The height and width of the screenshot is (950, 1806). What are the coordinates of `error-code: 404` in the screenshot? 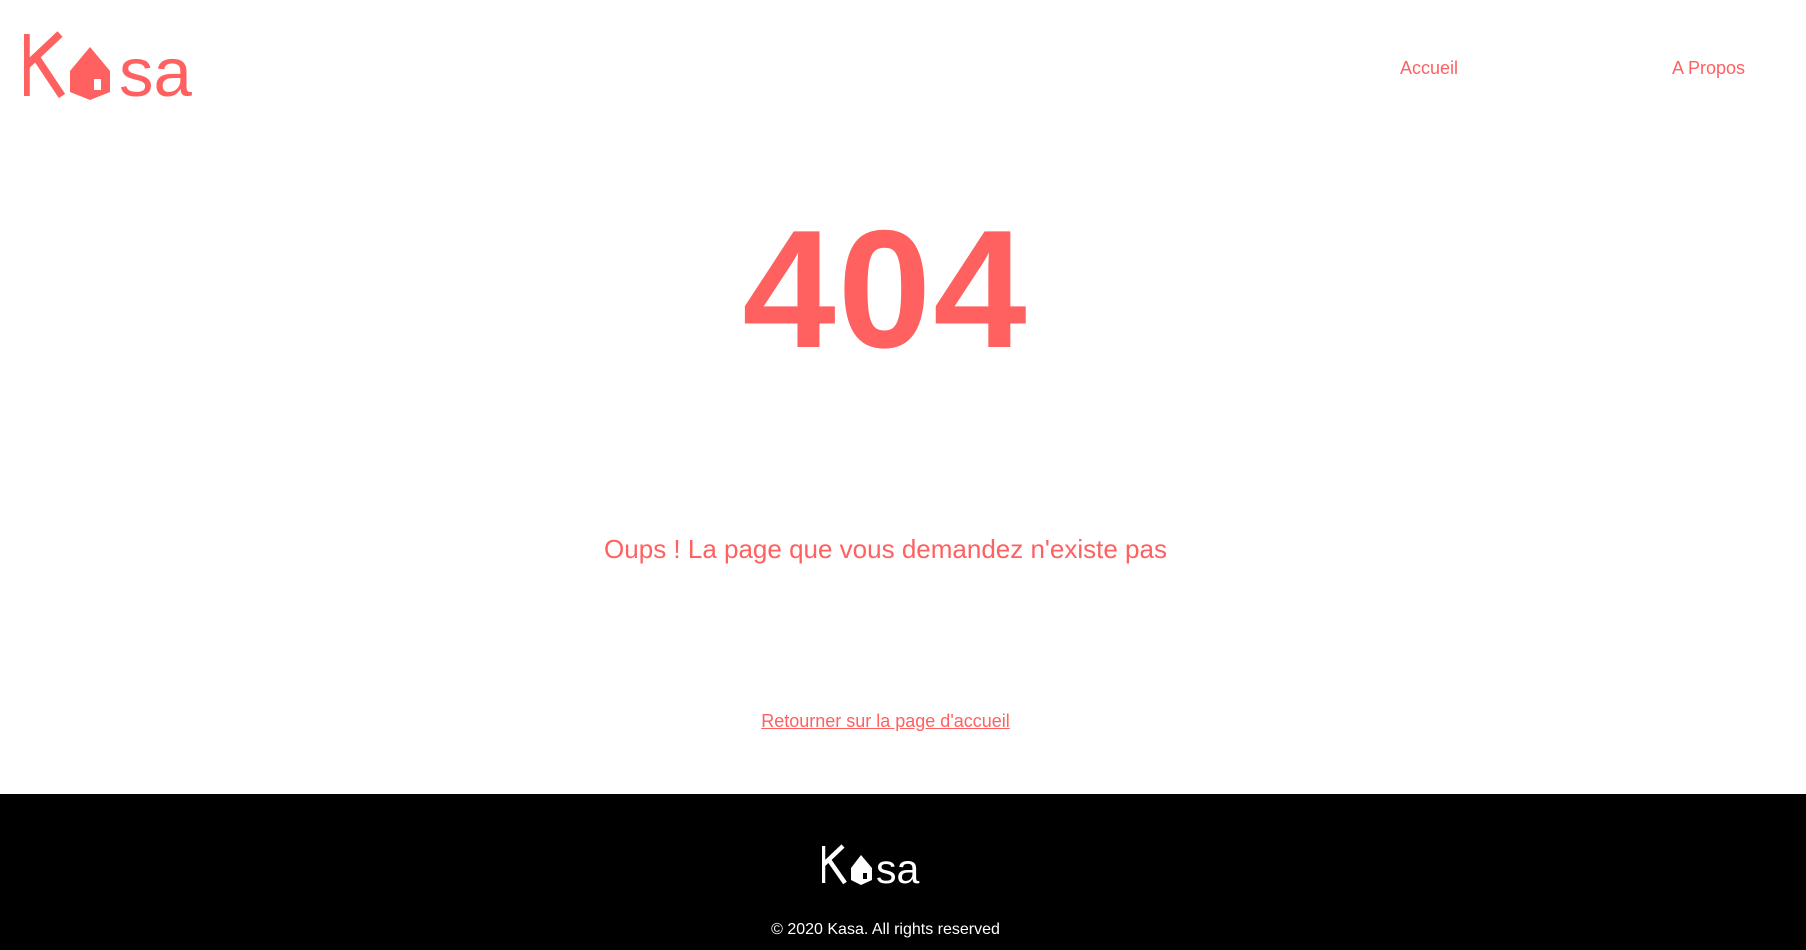 It's located at (885, 289).